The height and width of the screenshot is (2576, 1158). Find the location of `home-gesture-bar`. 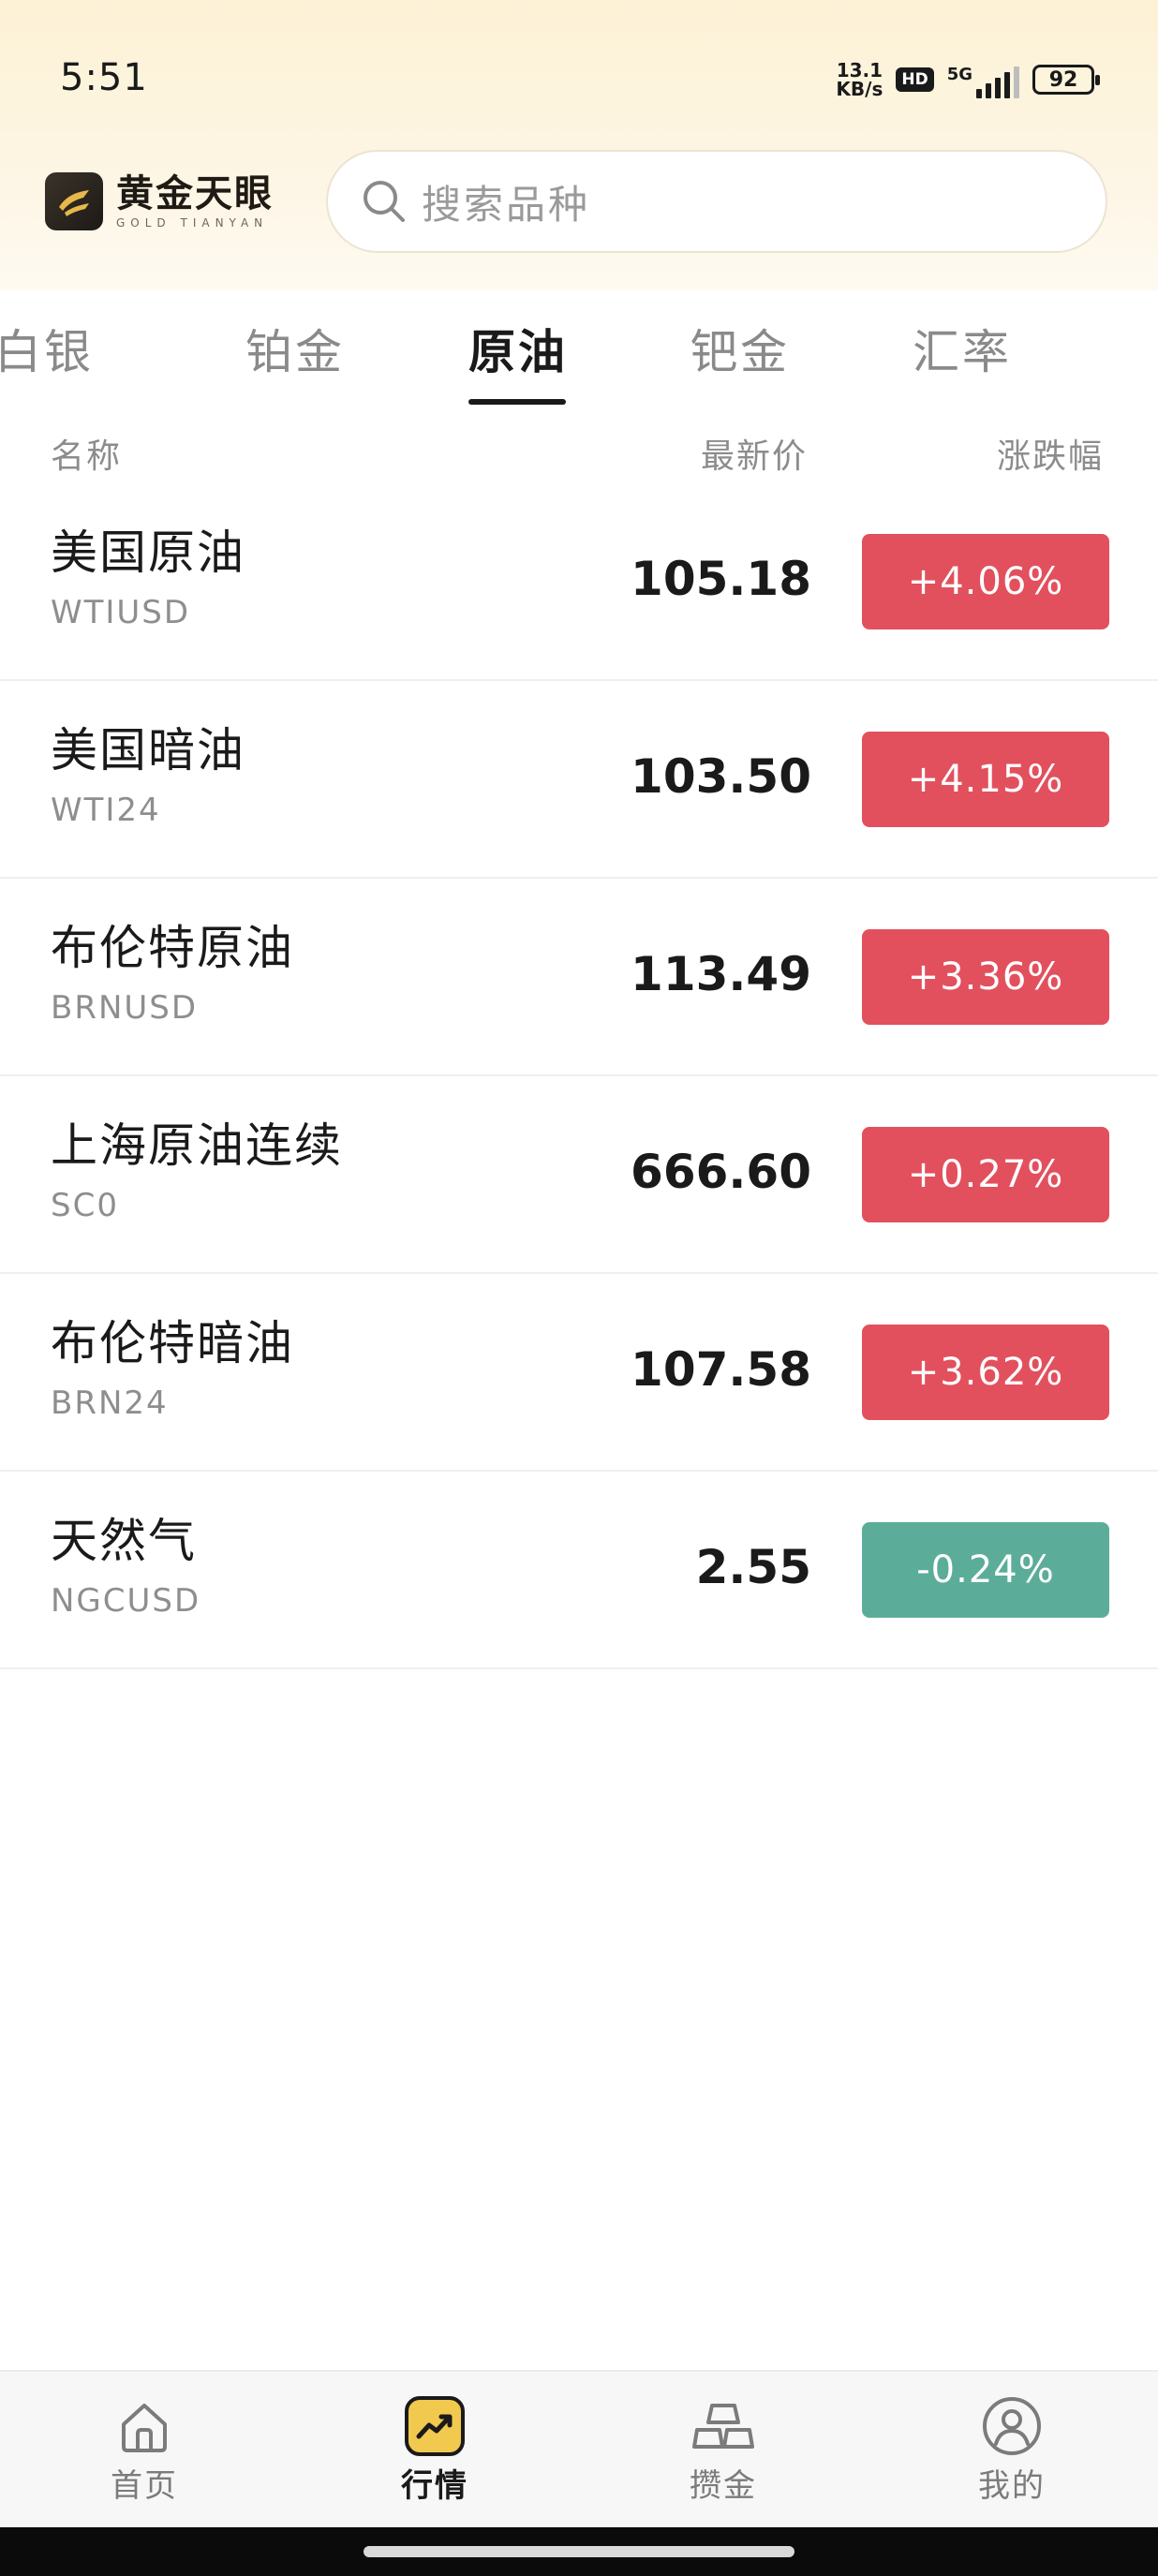

home-gesture-bar is located at coordinates (579, 2552).